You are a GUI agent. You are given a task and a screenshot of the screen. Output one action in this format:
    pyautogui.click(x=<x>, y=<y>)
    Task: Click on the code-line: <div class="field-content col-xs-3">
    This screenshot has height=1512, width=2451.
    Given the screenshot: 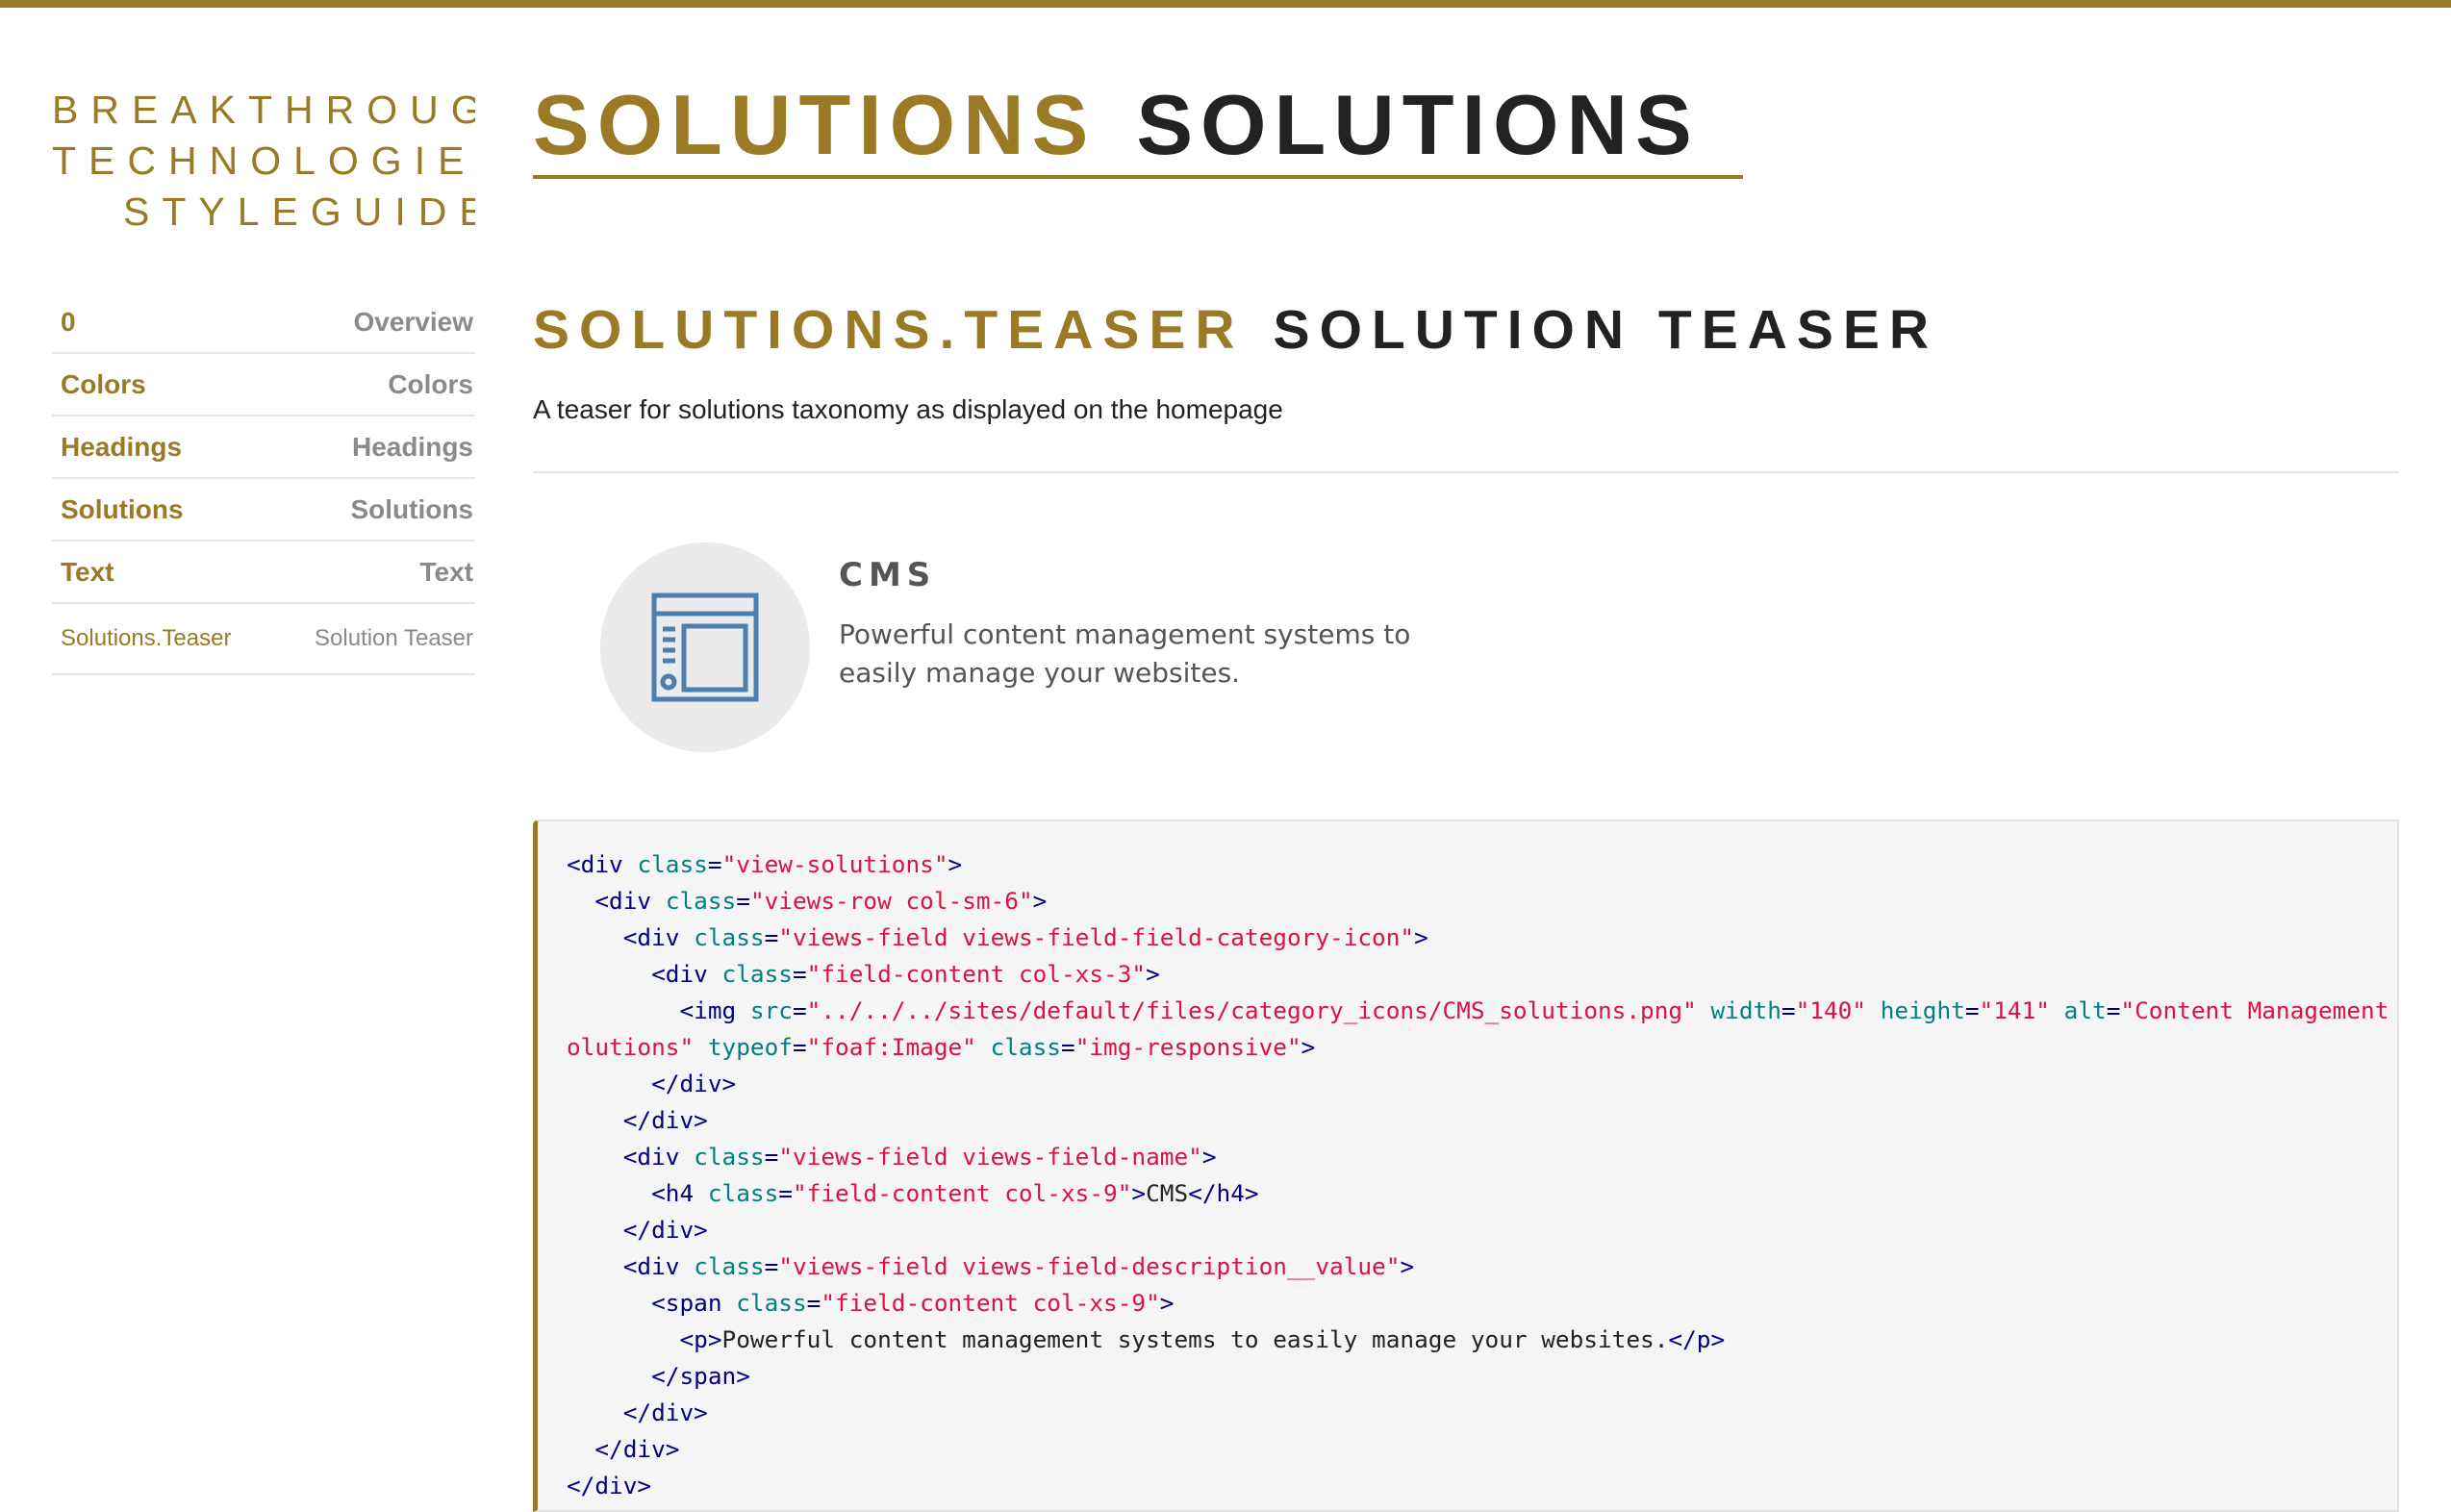 What is the action you would take?
    pyautogui.click(x=863, y=974)
    